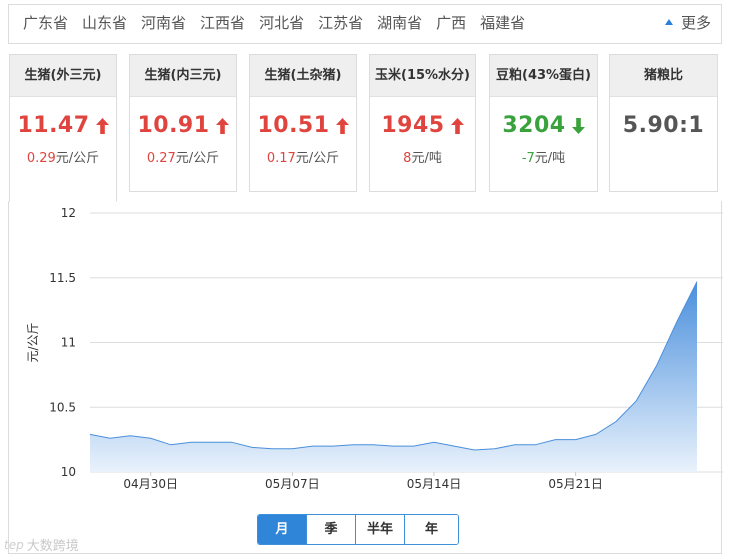  Describe the element at coordinates (41, 158) in the screenshot. I see `change-value: 0.29` at that location.